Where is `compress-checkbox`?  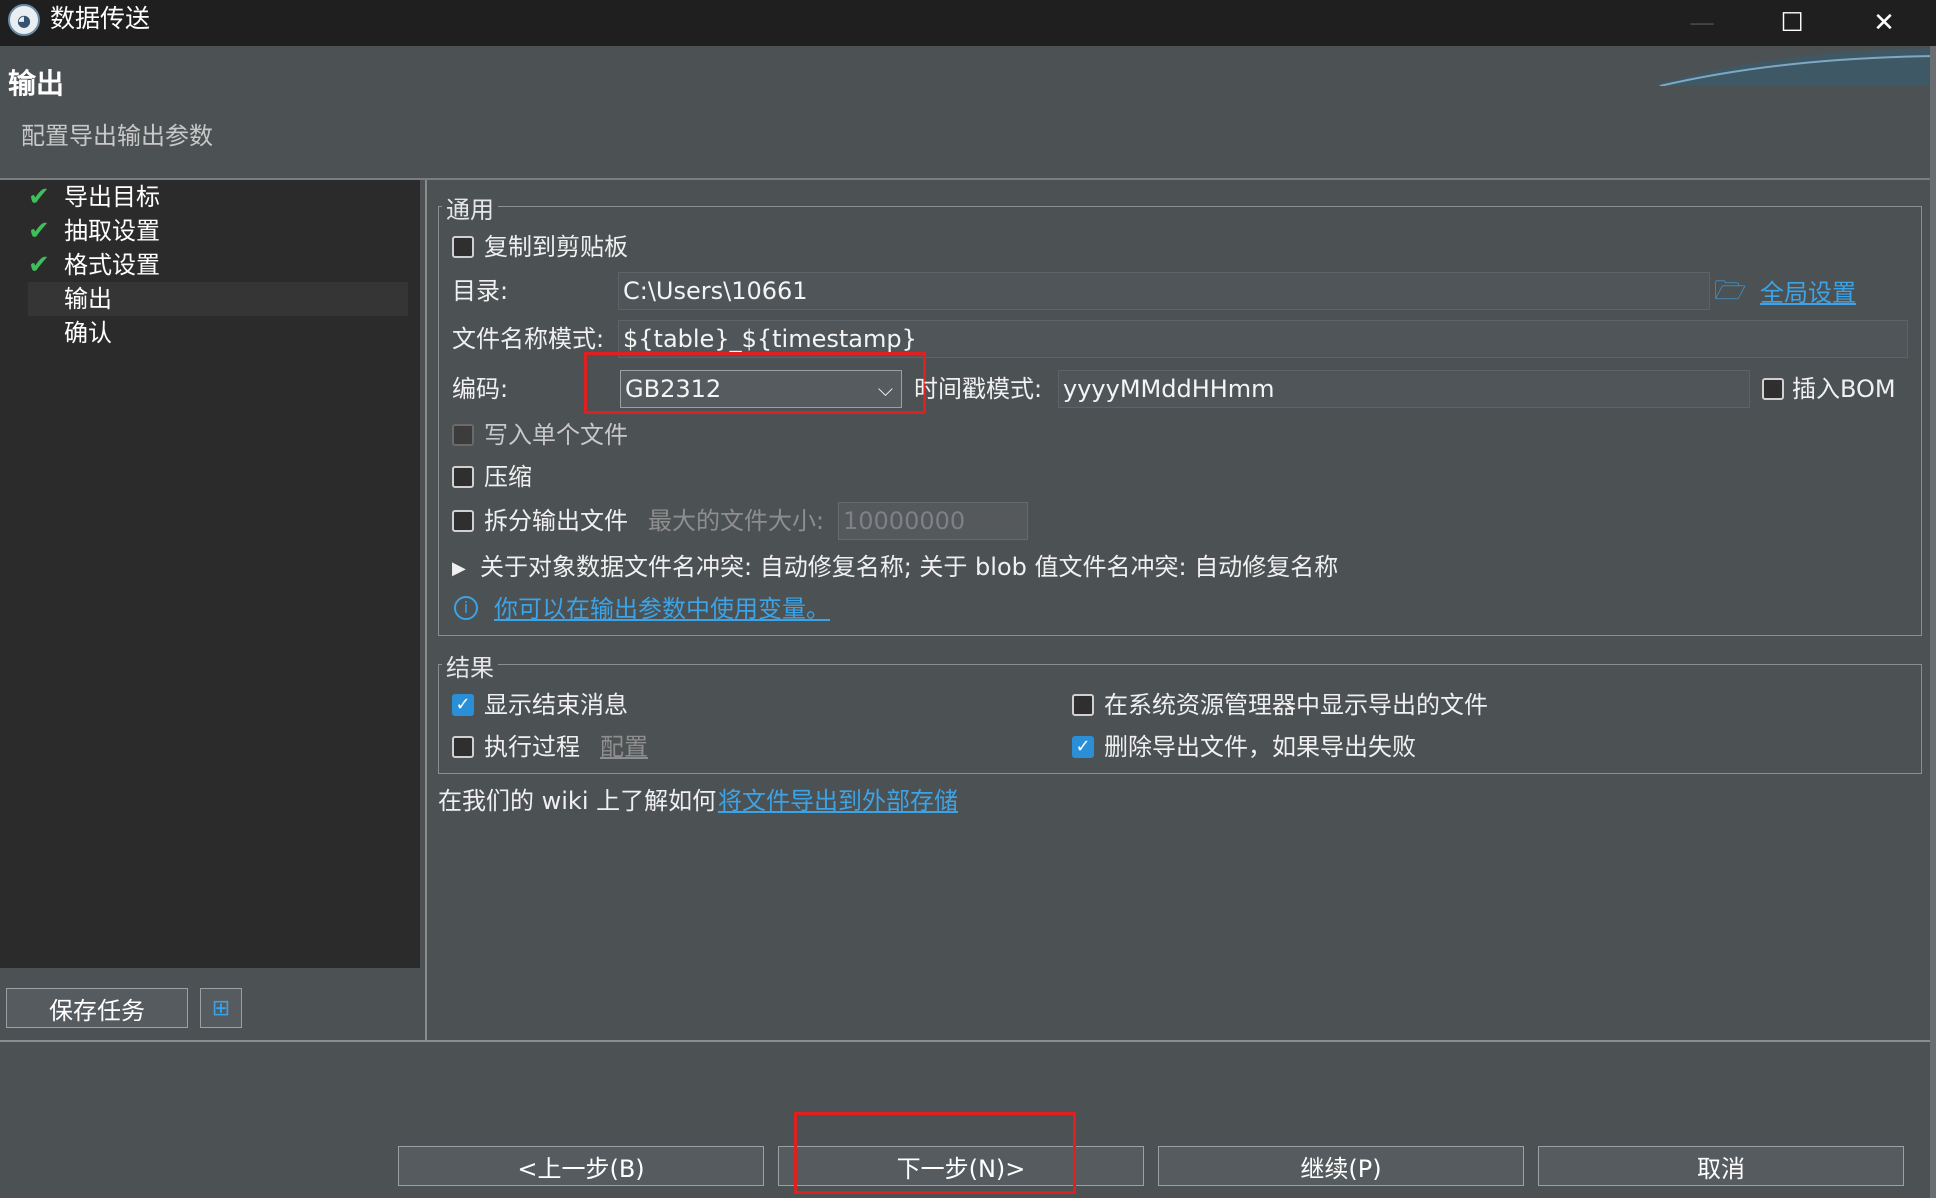 compress-checkbox is located at coordinates (463, 477).